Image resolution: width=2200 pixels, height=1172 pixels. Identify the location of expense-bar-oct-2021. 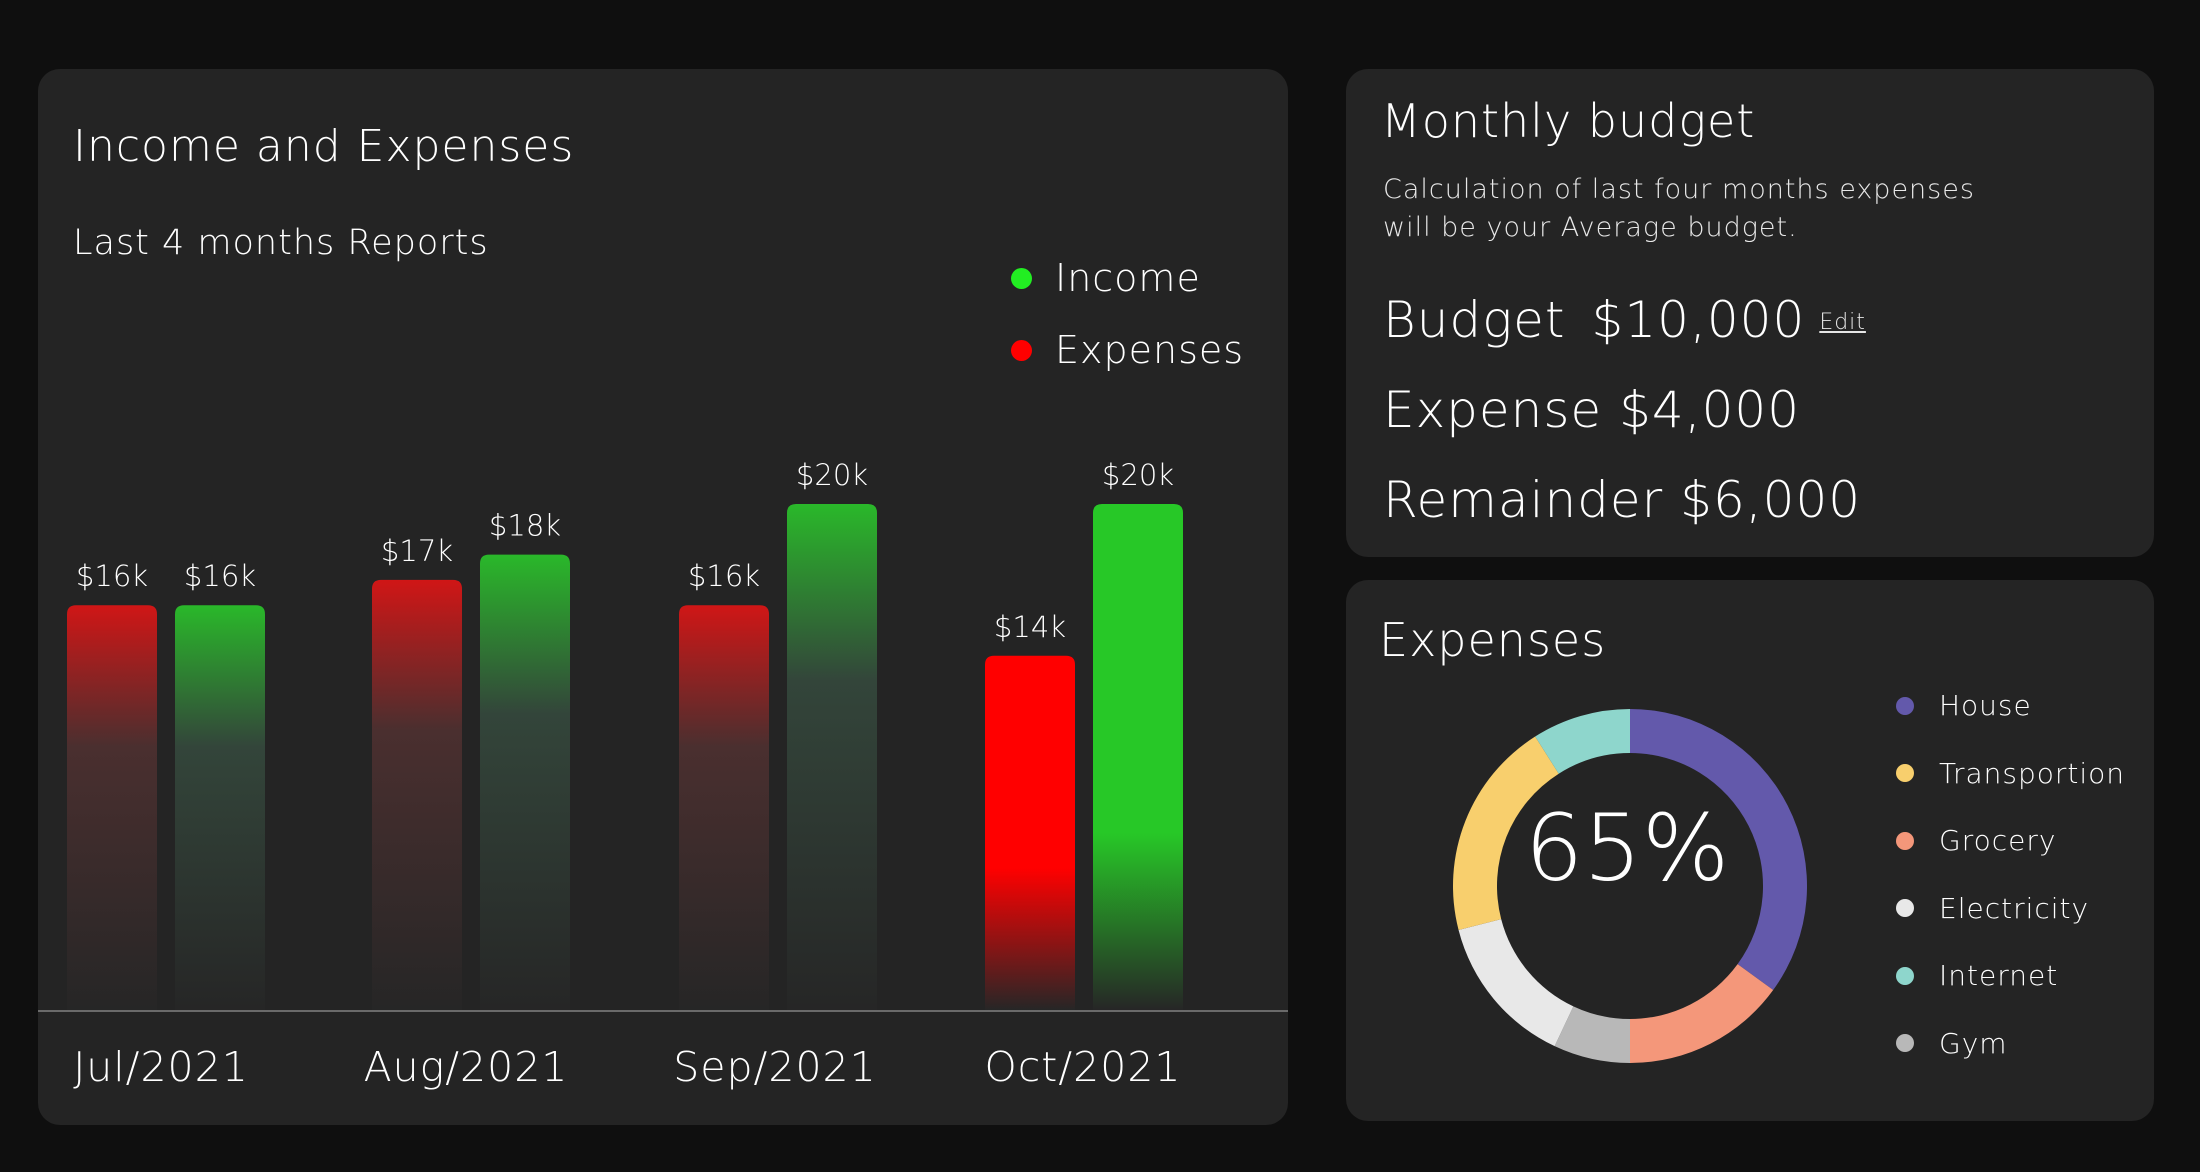
(1030, 832).